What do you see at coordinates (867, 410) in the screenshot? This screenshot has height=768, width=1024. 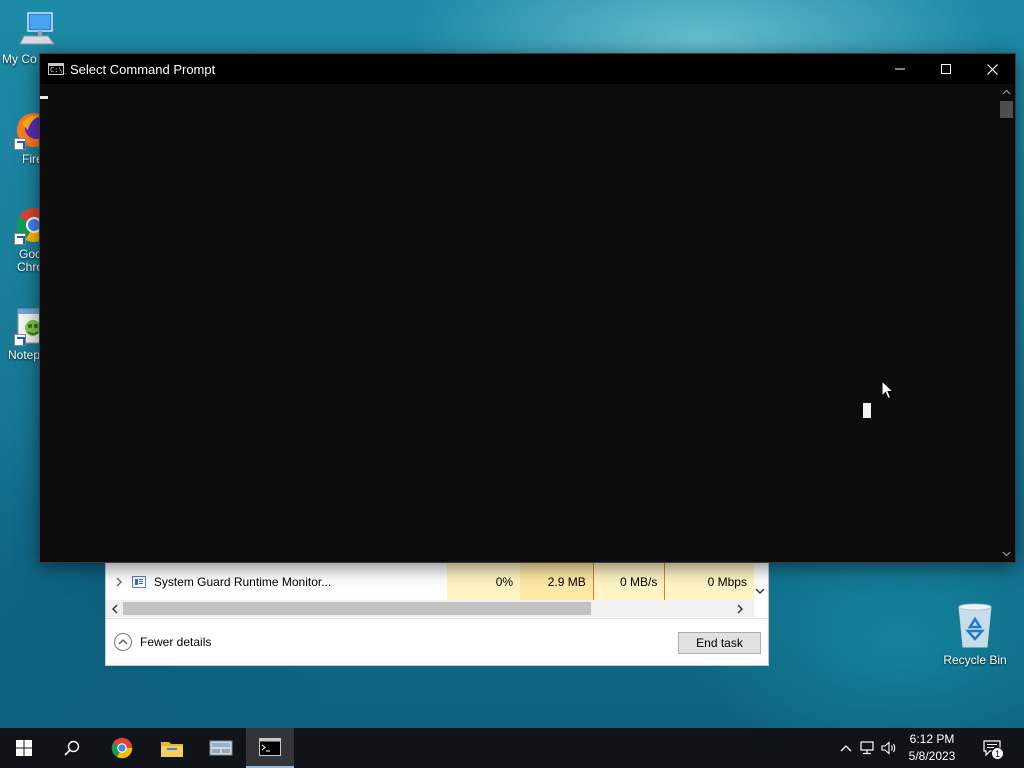 I see `selection-block-cursor` at bounding box center [867, 410].